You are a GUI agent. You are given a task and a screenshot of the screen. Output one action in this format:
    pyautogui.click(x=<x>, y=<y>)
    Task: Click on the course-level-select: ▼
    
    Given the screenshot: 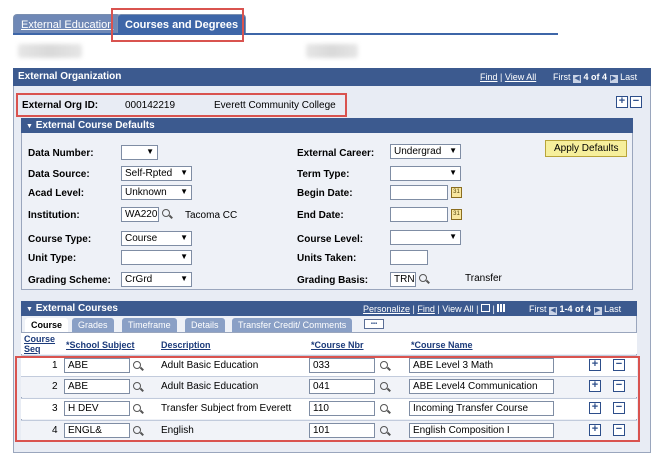 What is the action you would take?
    pyautogui.click(x=425, y=237)
    